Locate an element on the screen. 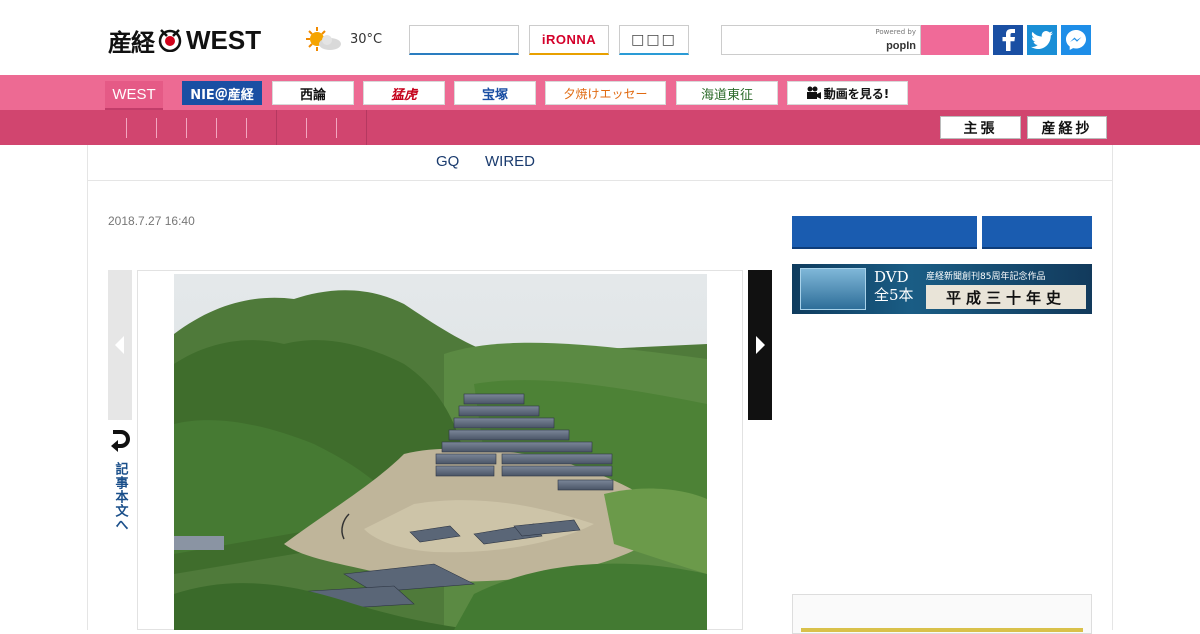 This screenshot has width=1200, height=634. search-button is located at coordinates (955, 40).